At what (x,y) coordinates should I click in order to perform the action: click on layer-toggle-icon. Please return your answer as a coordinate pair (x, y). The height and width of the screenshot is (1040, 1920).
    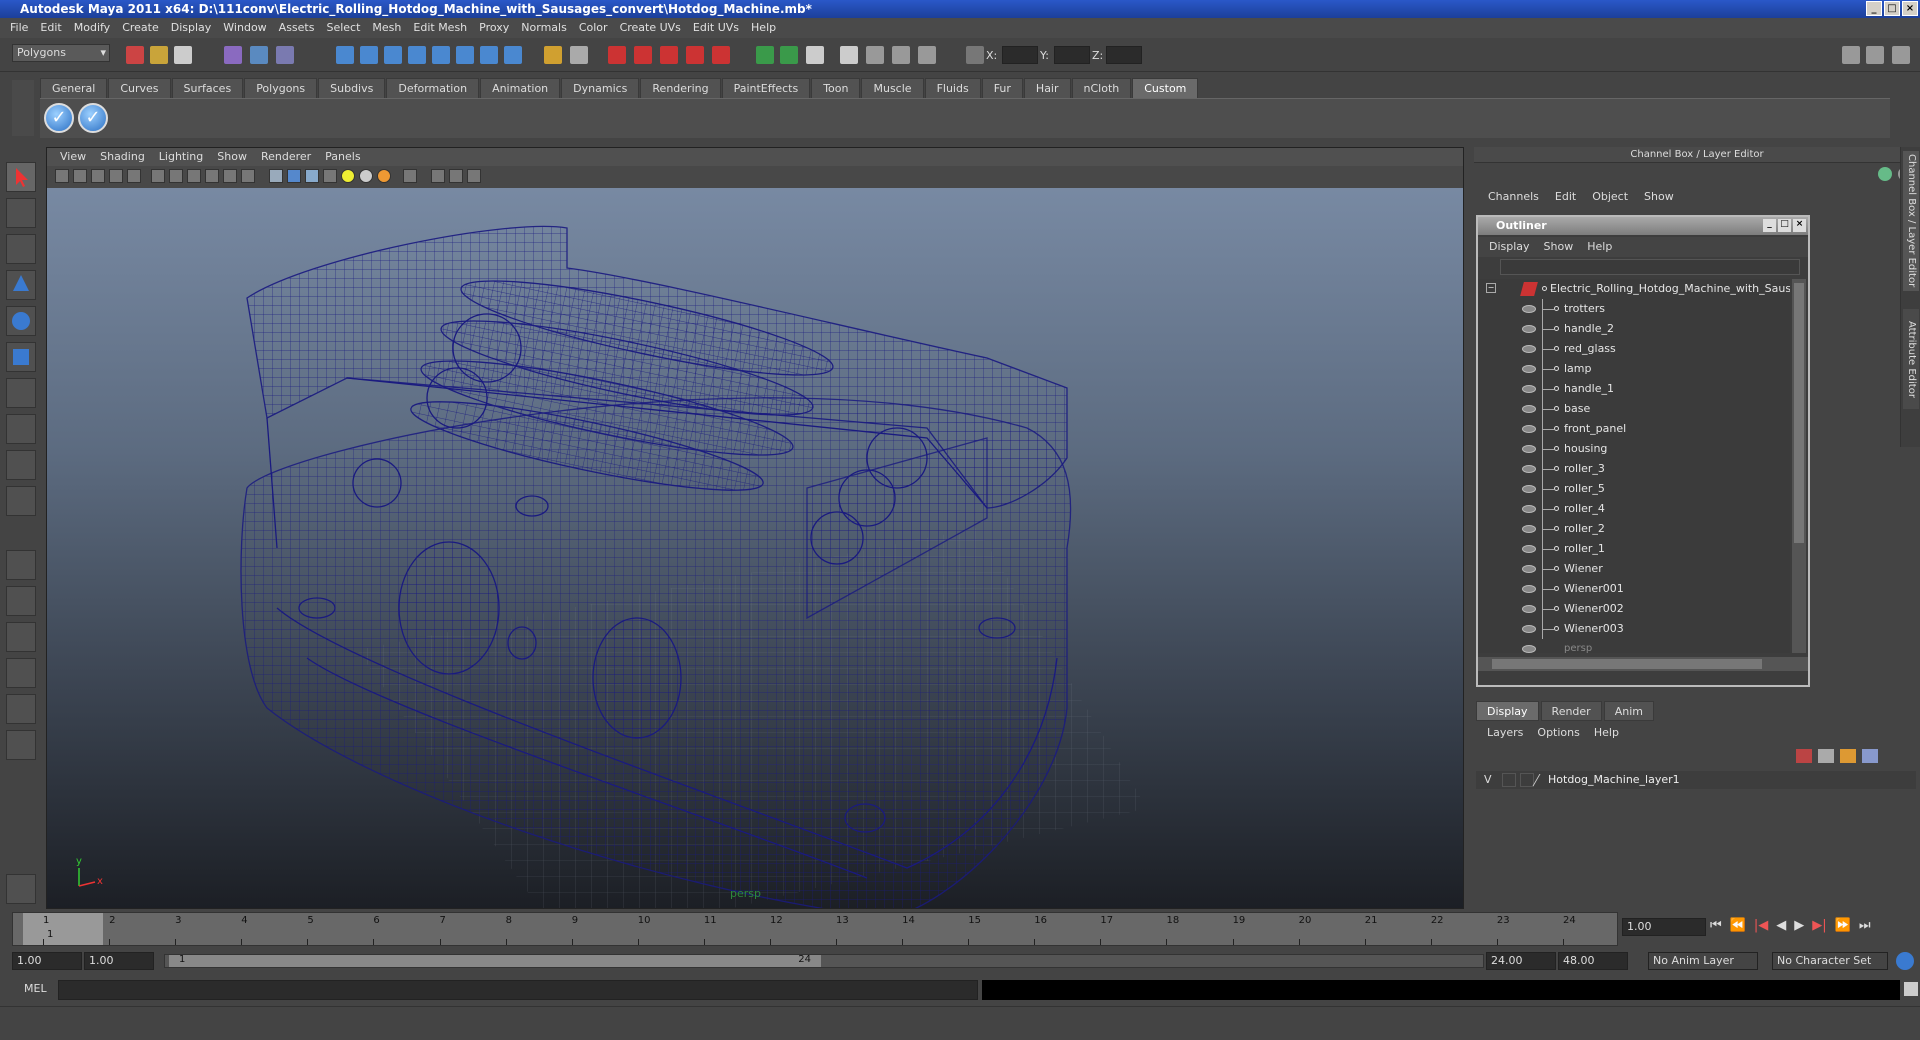
    Looking at the image, I should click on (927, 55).